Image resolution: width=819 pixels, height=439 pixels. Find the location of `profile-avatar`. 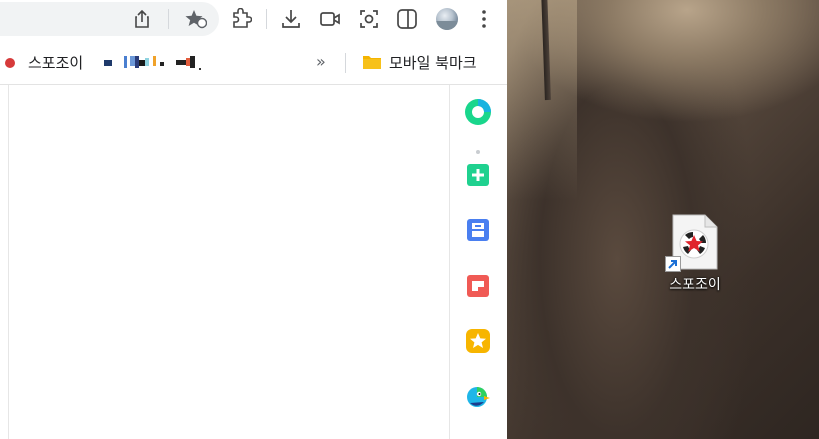

profile-avatar is located at coordinates (447, 19).